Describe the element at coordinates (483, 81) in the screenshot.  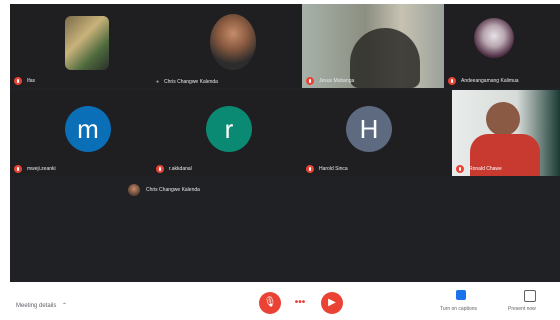
I see `participant-name: Andeeangamang Kalimua` at that location.